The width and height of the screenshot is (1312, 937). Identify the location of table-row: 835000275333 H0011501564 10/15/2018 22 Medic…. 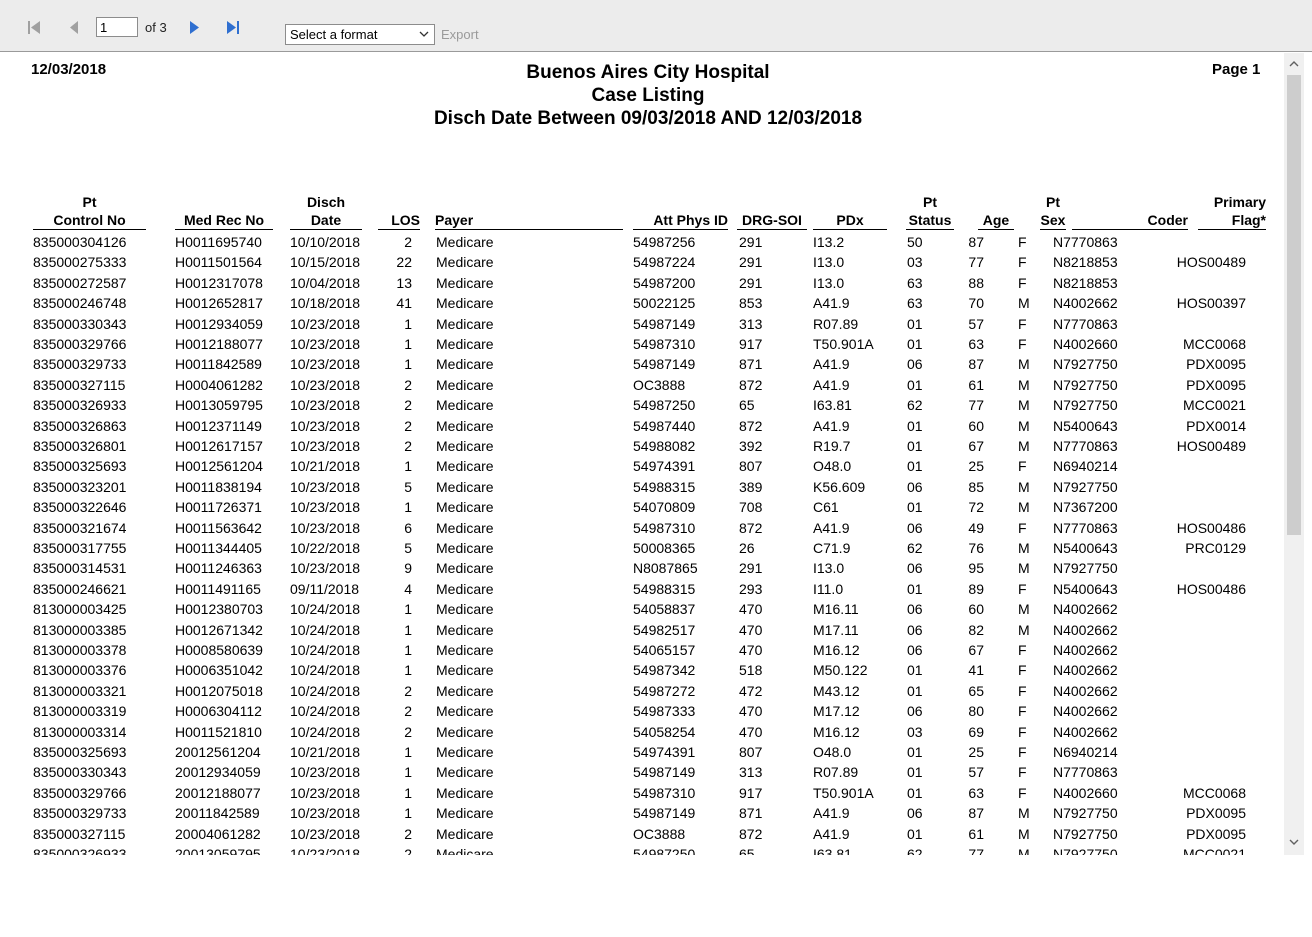
(642, 264).